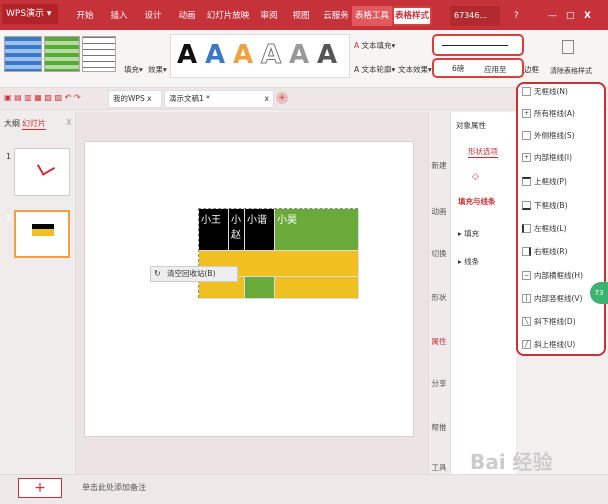 The width and height of the screenshot is (608, 504). What do you see at coordinates (327, 55) in the screenshot?
I see `wordart-dark: A` at bounding box center [327, 55].